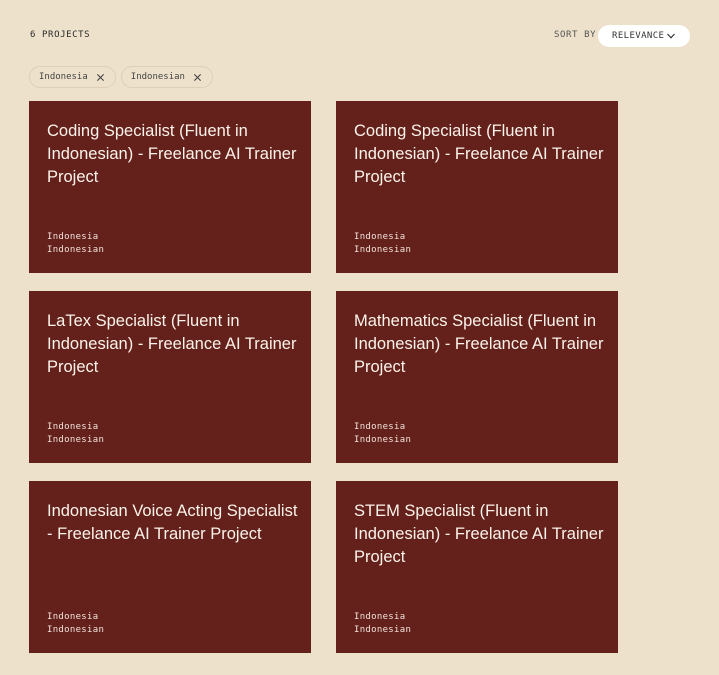 The image size is (719, 675). What do you see at coordinates (671, 36) in the screenshot?
I see `chevron-down-icon` at bounding box center [671, 36].